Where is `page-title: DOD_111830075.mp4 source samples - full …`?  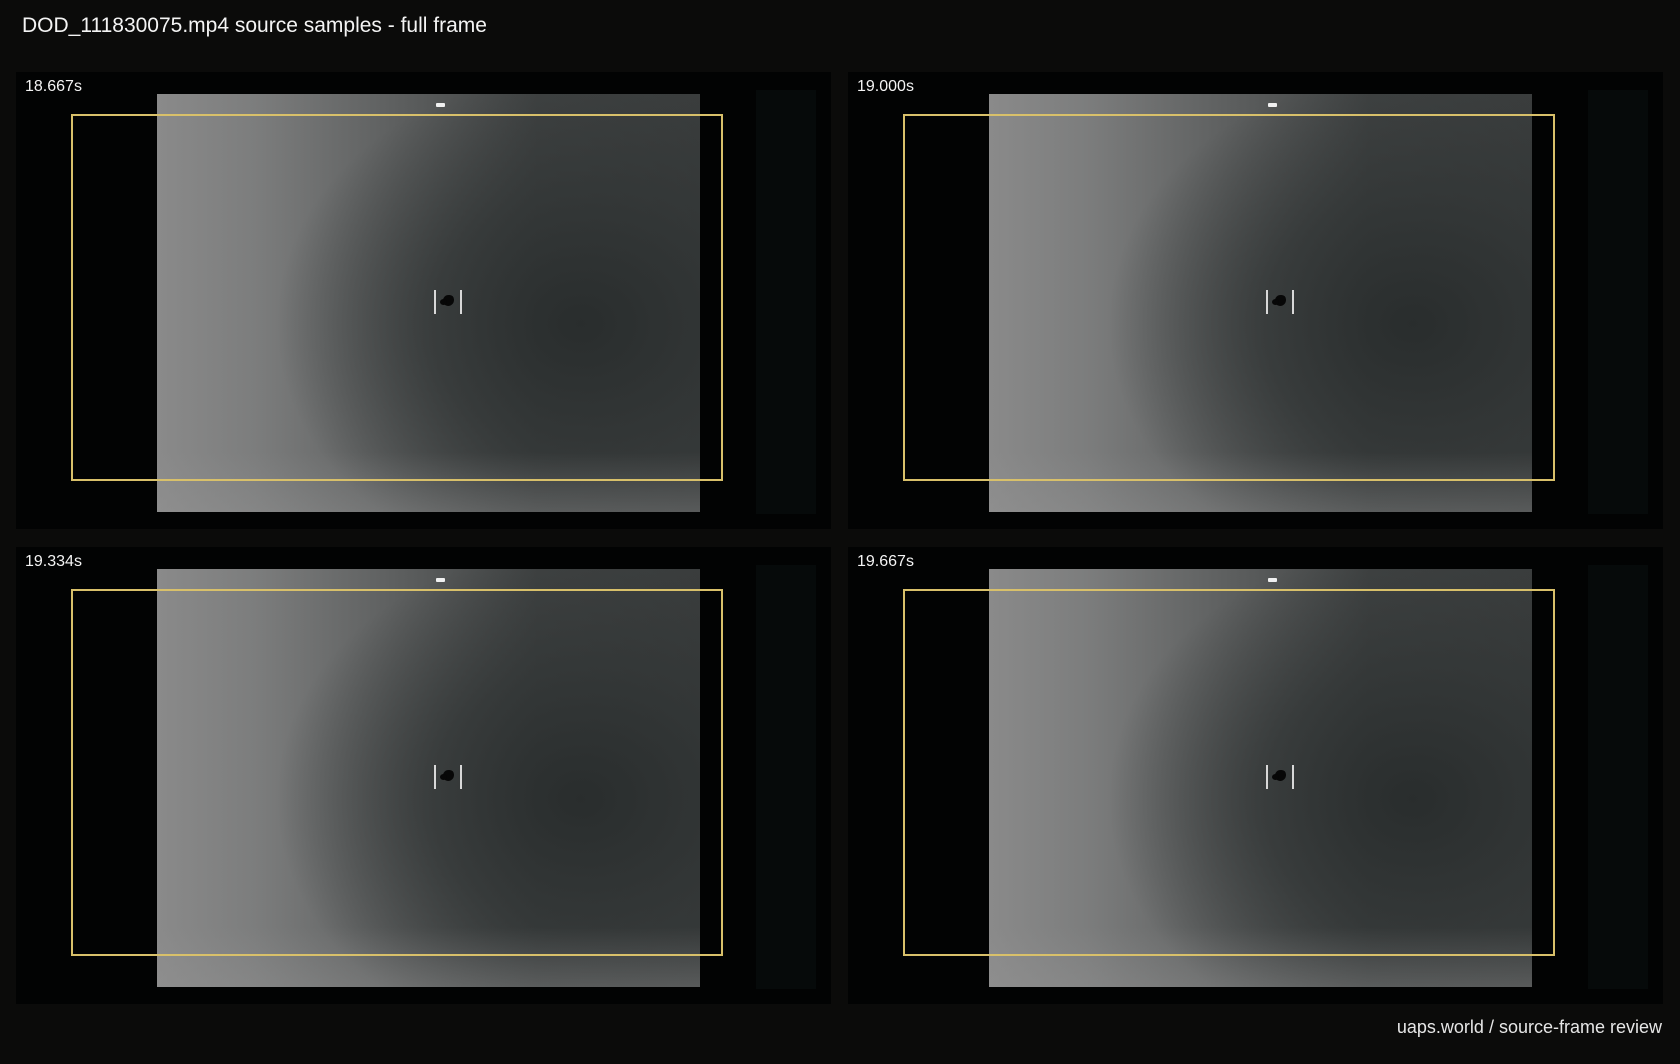 page-title: DOD_111830075.mp4 source samples - full … is located at coordinates (254, 25).